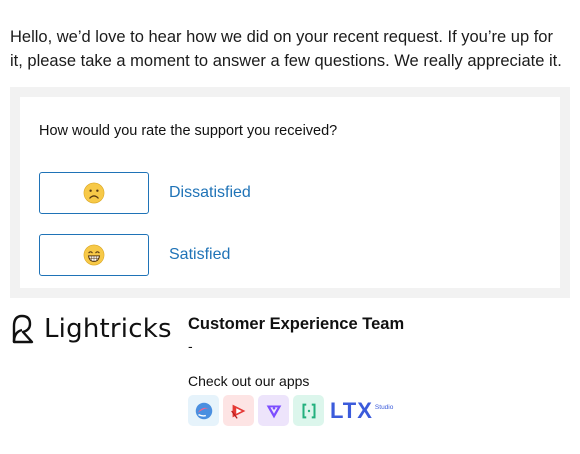  Describe the element at coordinates (108, 329) in the screenshot. I see `company-name: Lightricks` at that location.